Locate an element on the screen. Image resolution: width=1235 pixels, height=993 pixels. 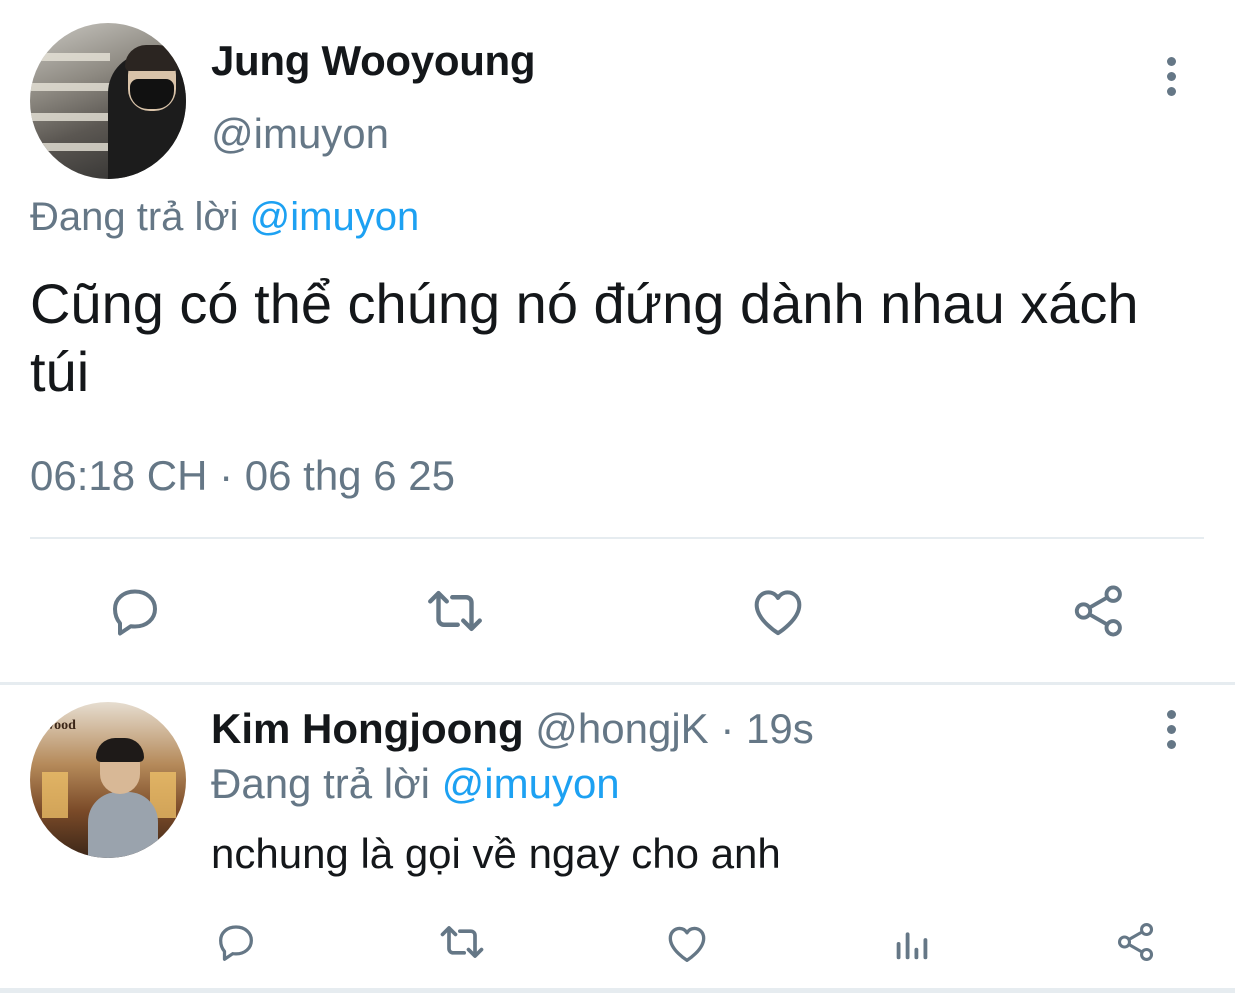
replying-to-label: Đang trả lời is located at coordinates (134, 217).